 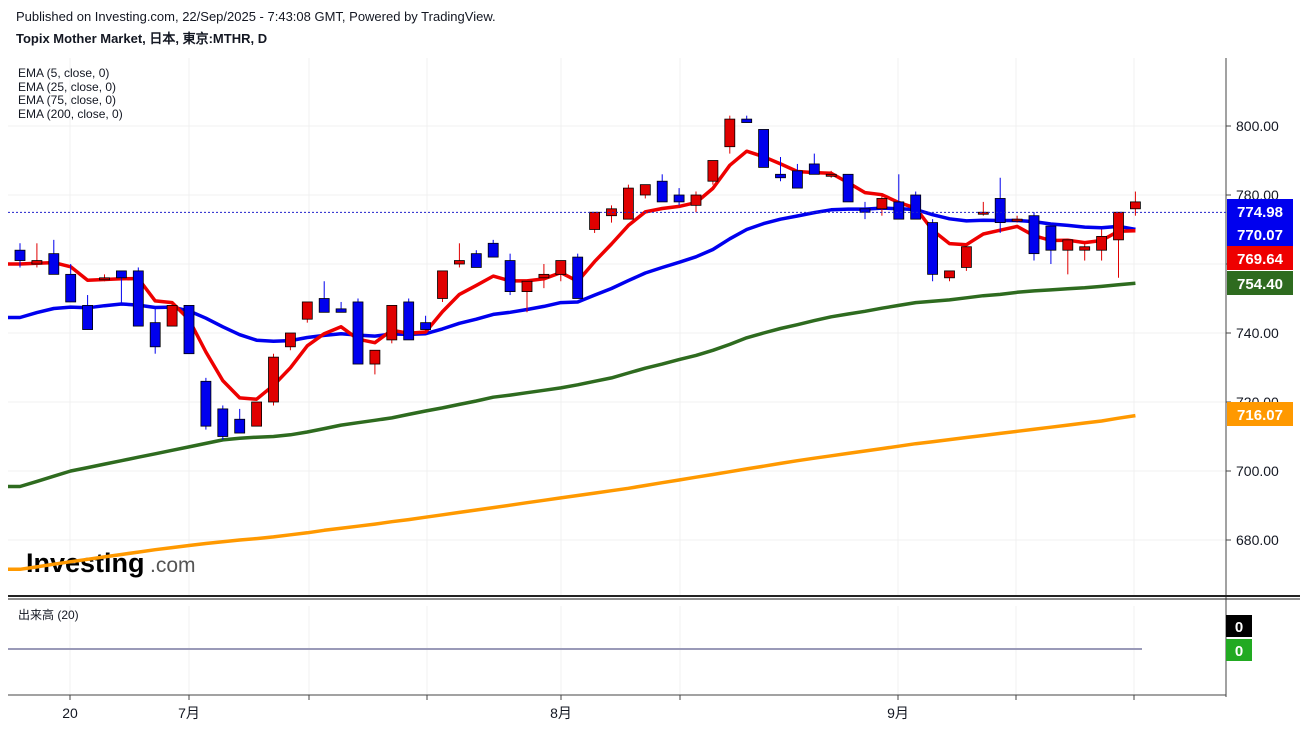 What do you see at coordinates (898, 713) in the screenshot?
I see `x-tick-label: 9月` at bounding box center [898, 713].